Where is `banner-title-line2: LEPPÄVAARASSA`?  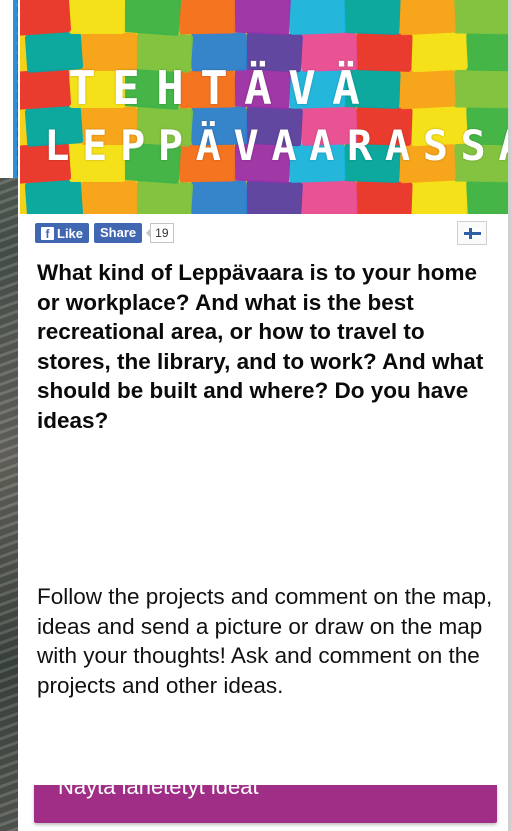
banner-title-line2: LEPPÄVAARASSA is located at coordinates (274, 146).